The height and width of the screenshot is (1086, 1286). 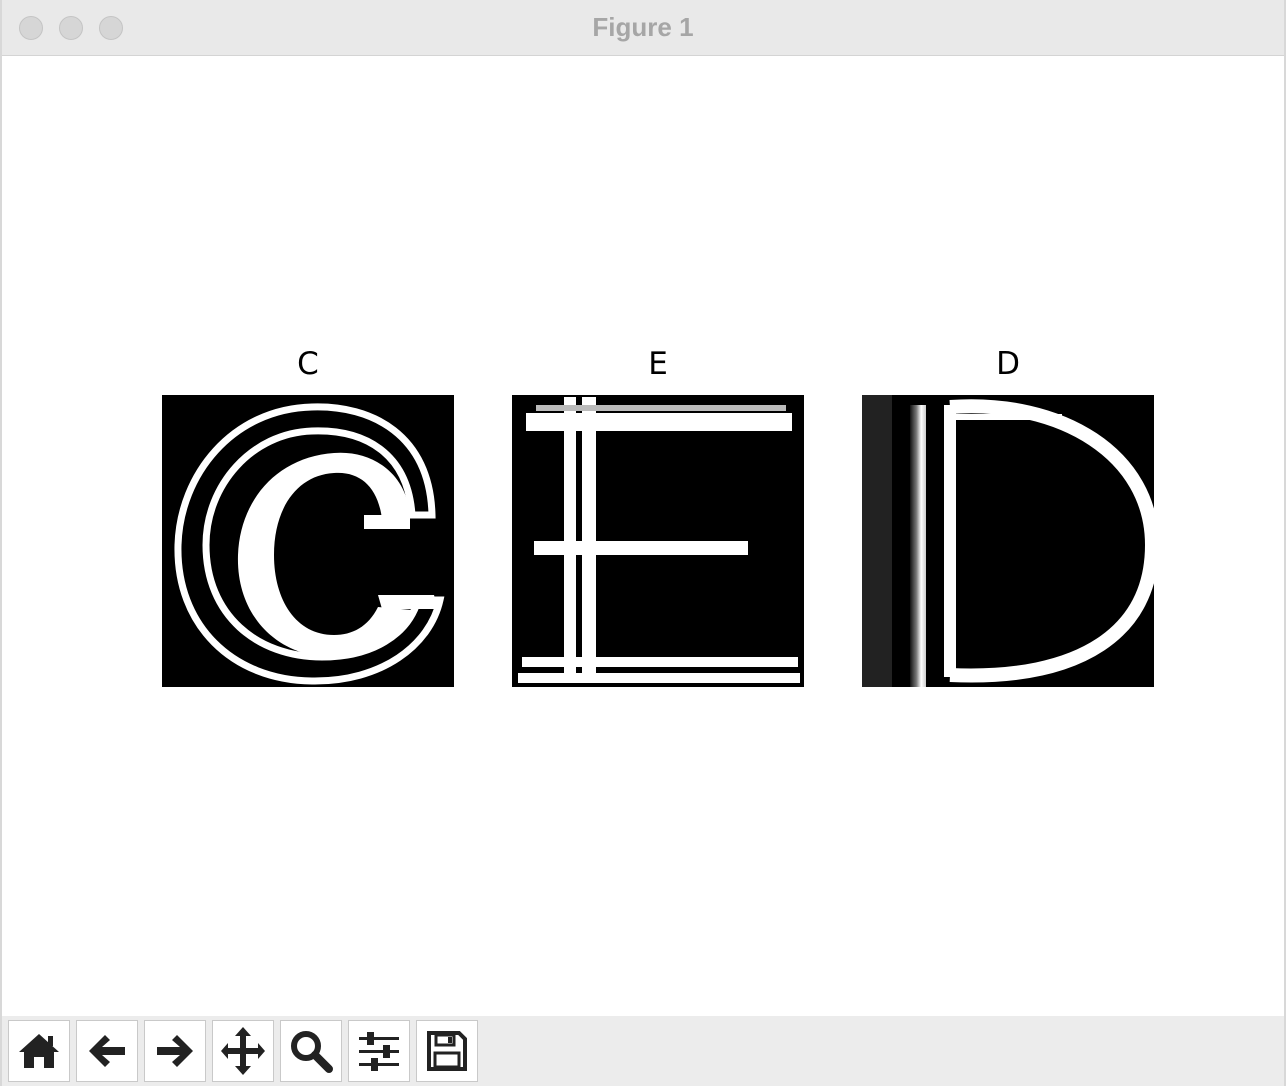 I want to click on pan-button, so click(x=243, y=1051).